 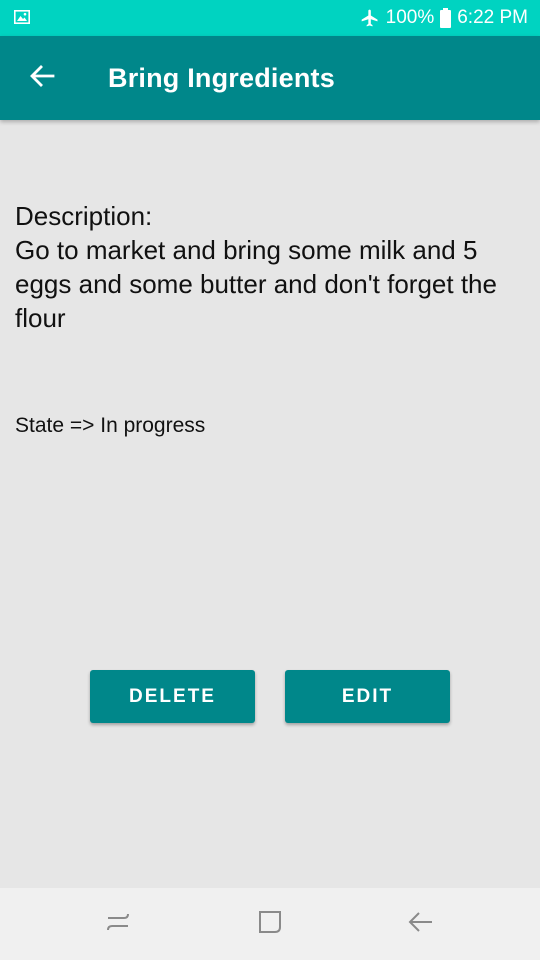 I want to click on navigation-bar, so click(x=270, y=924).